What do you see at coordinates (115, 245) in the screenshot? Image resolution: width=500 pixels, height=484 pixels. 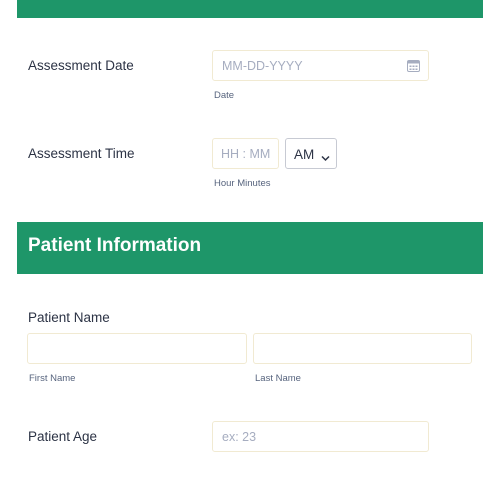 I see `section-title: Patient Information` at bounding box center [115, 245].